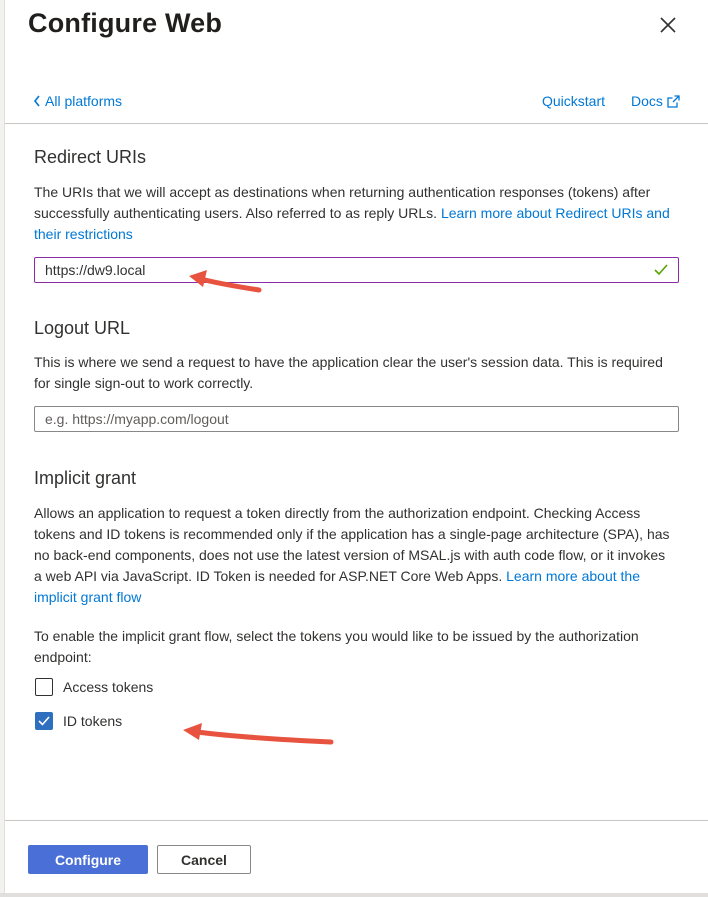 Image resolution: width=708 pixels, height=897 pixels. What do you see at coordinates (647, 101) in the screenshot?
I see `docs-label: Docs` at bounding box center [647, 101].